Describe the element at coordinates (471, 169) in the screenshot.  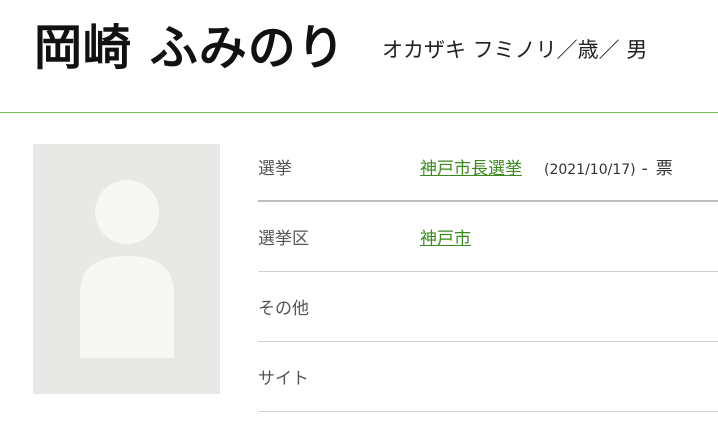
I see `election-link: 神戸市長選挙` at that location.